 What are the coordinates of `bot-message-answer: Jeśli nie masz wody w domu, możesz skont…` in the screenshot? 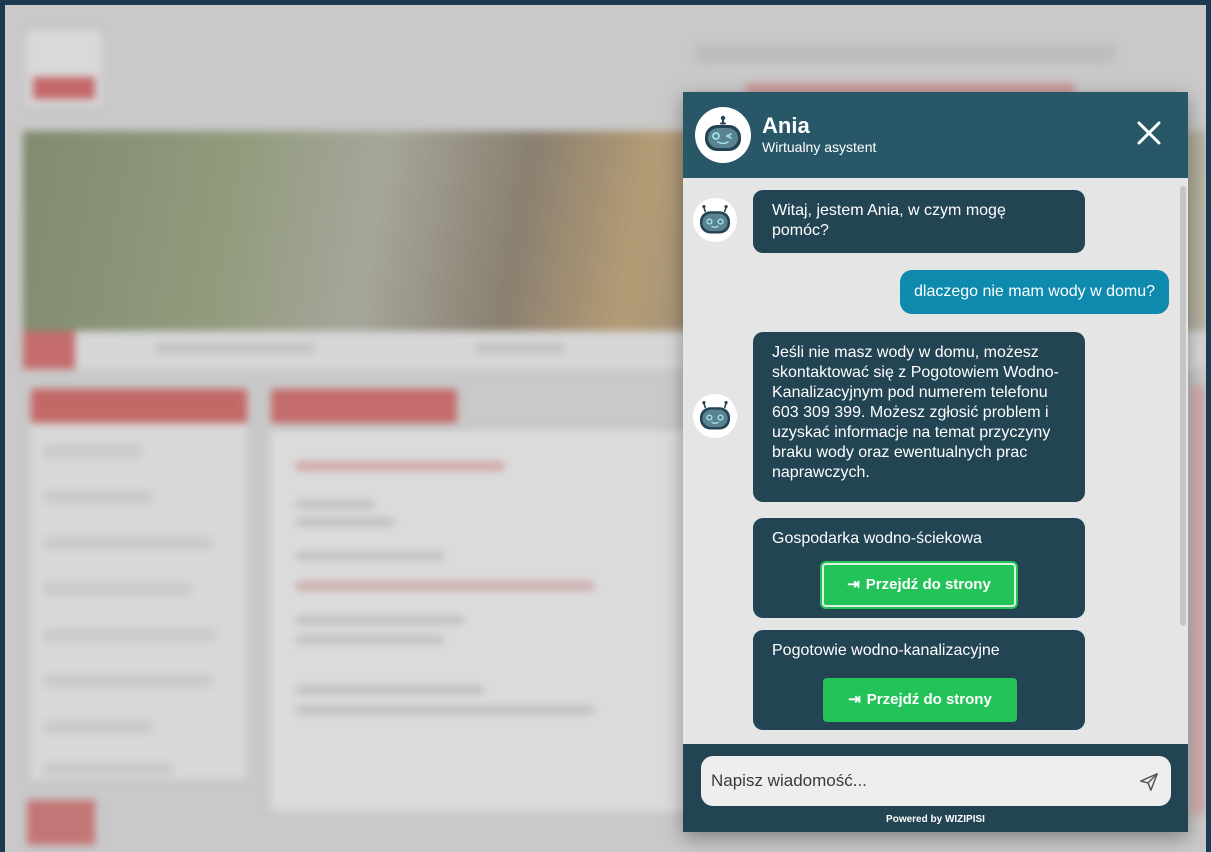 It's located at (919, 417).